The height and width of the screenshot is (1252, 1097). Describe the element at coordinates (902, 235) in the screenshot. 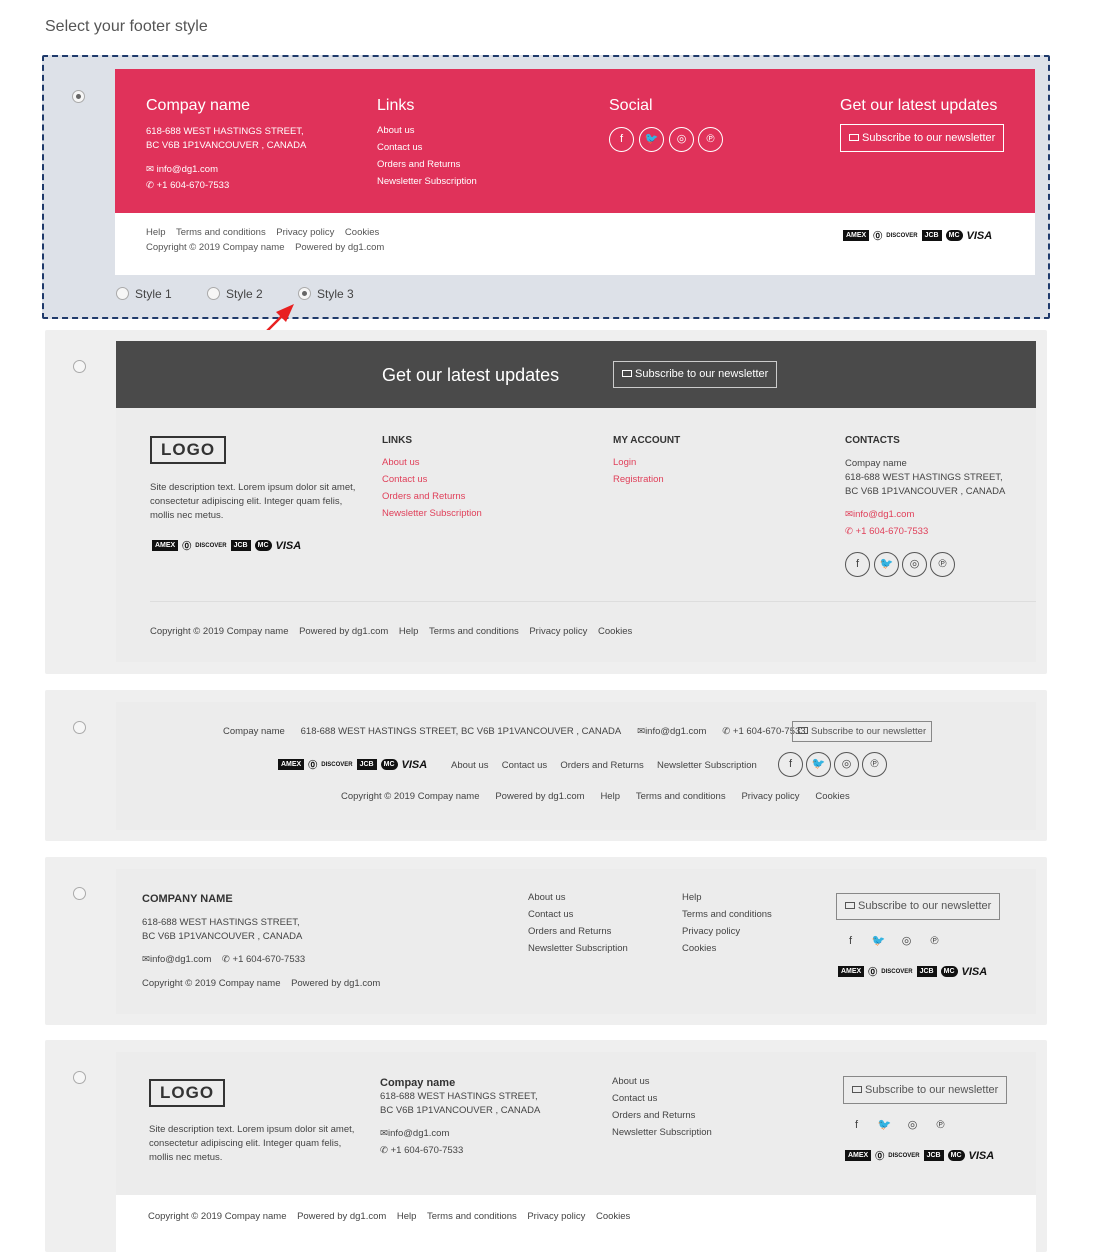

I see `discover-icon: DISCOVER` at that location.